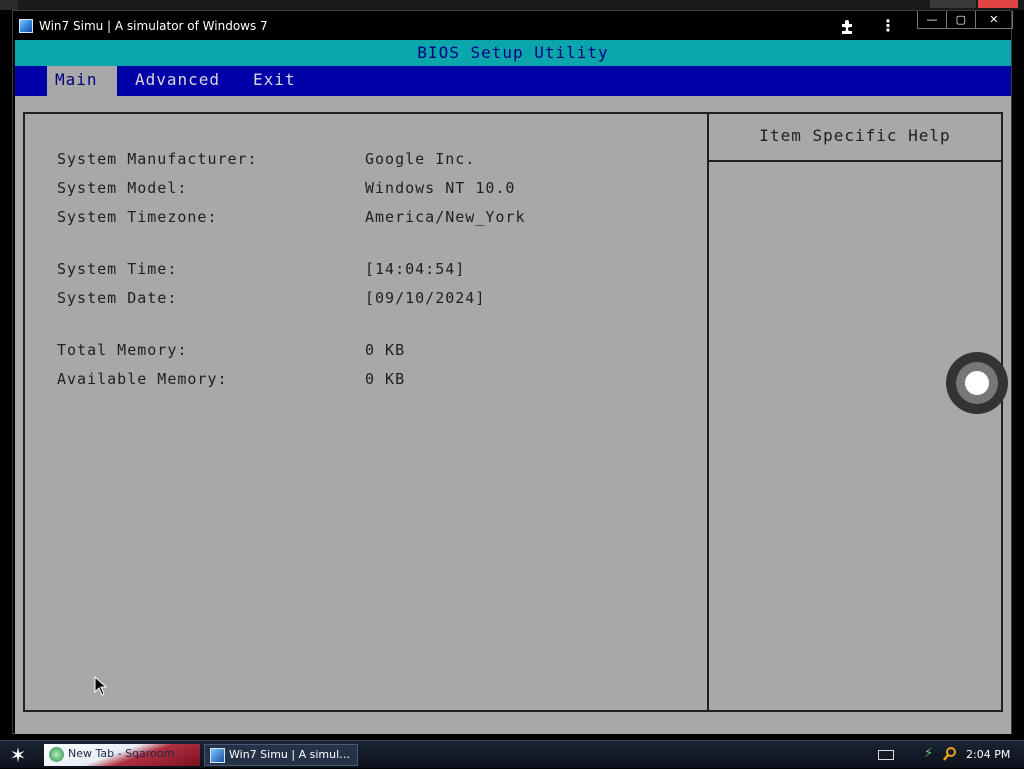 Image resolution: width=1024 pixels, height=769 pixels. What do you see at coordinates (122, 350) in the screenshot?
I see `total-memory-label: Total Memory:` at bounding box center [122, 350].